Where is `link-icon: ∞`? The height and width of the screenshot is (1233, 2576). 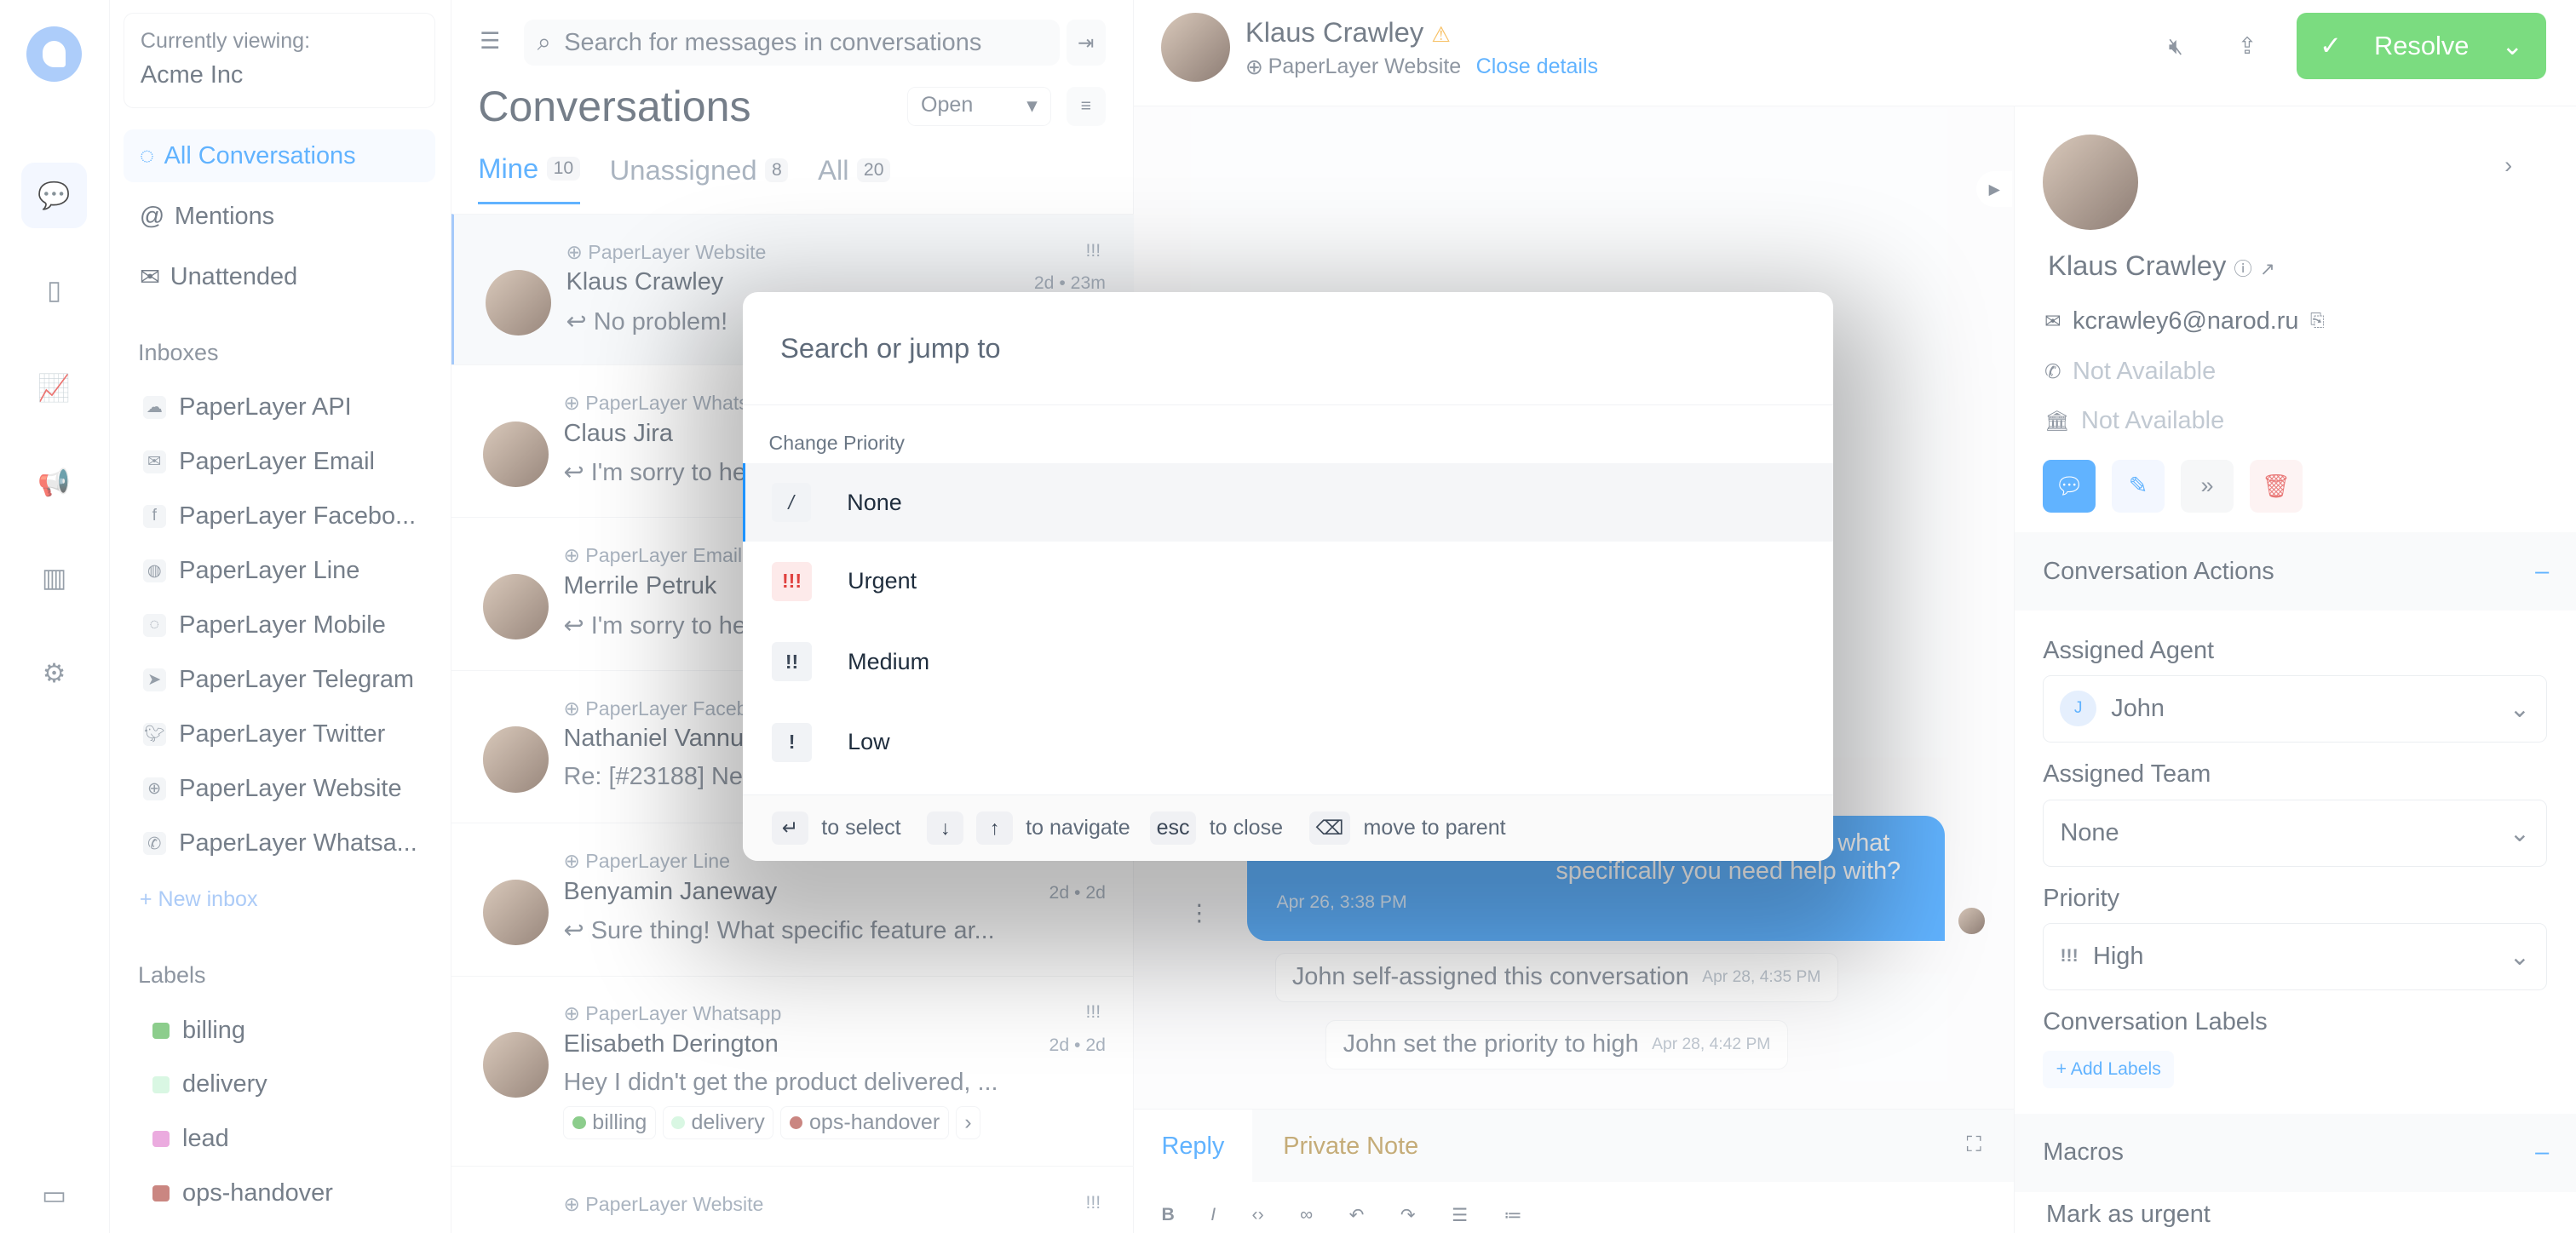
link-icon: ∞ is located at coordinates (1307, 1215).